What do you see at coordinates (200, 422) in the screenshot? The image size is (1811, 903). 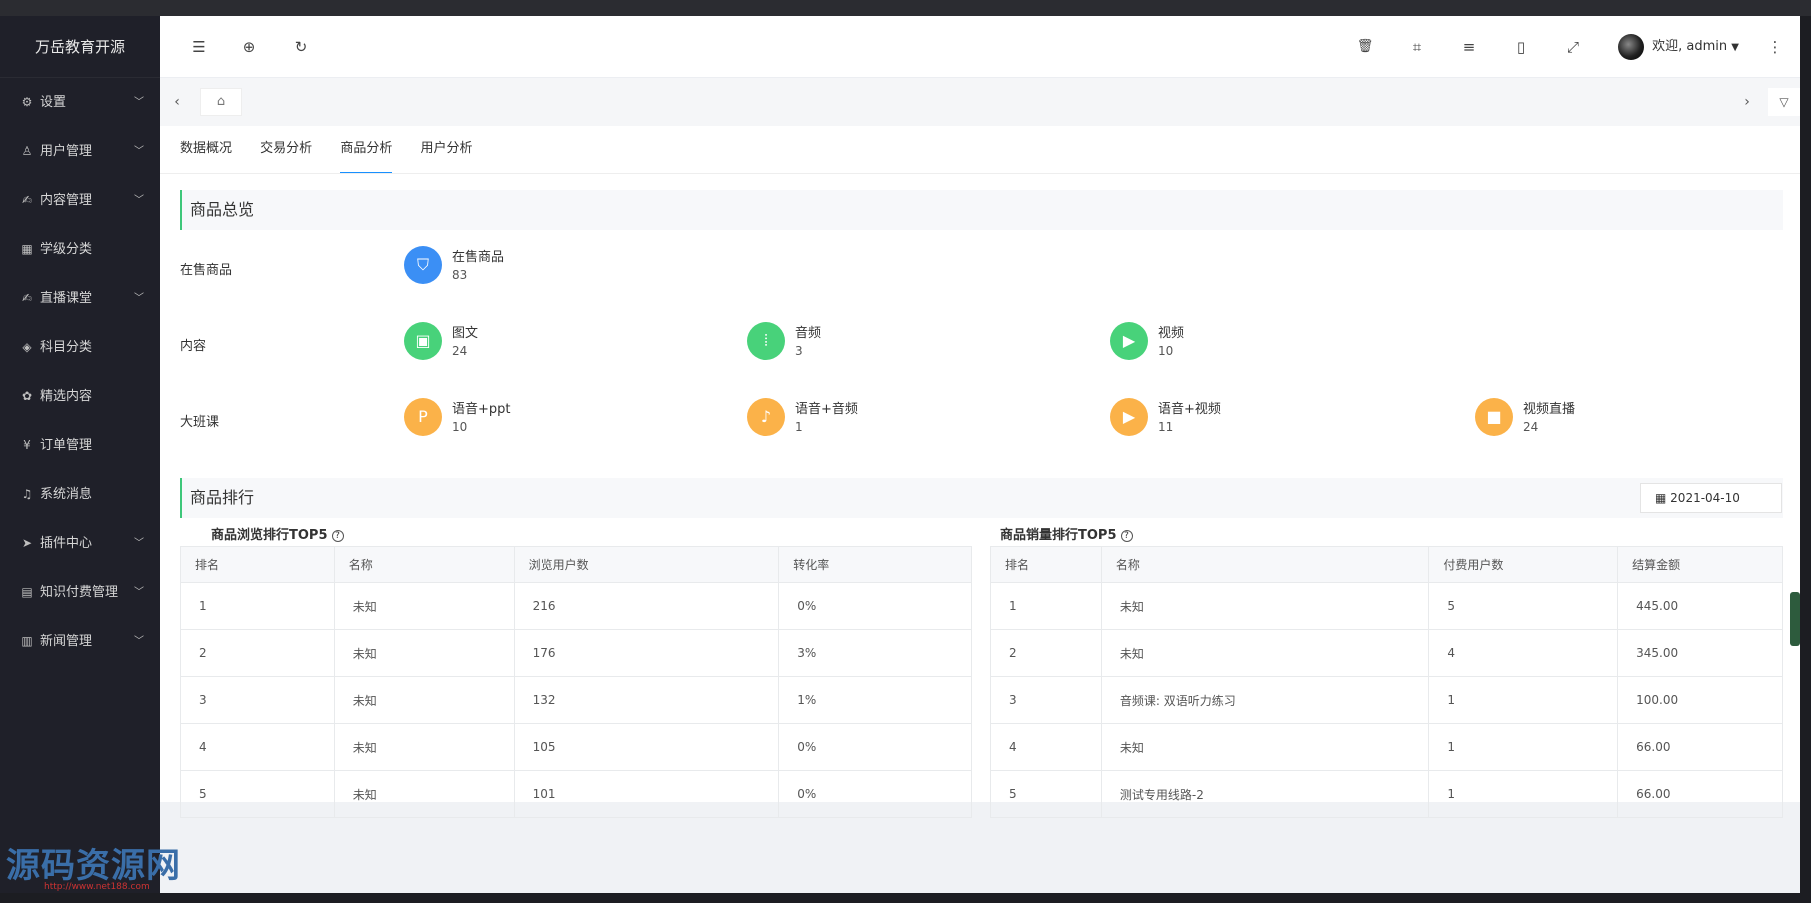 I see `row-label-big-class: 大班课` at bounding box center [200, 422].